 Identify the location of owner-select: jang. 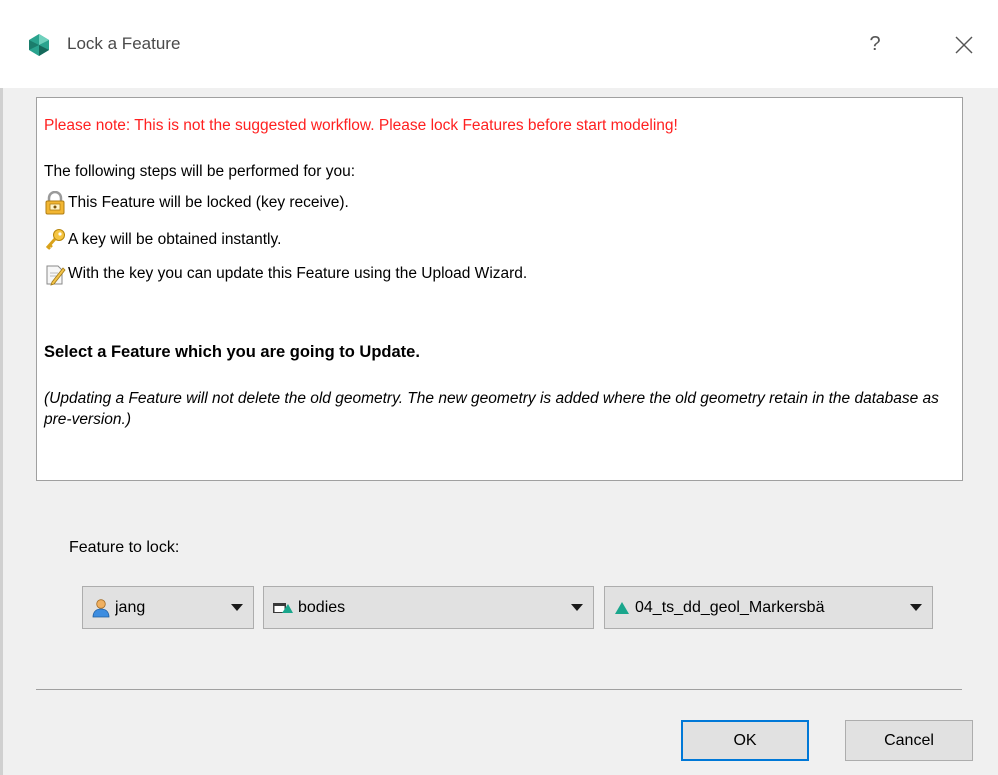
(168, 607).